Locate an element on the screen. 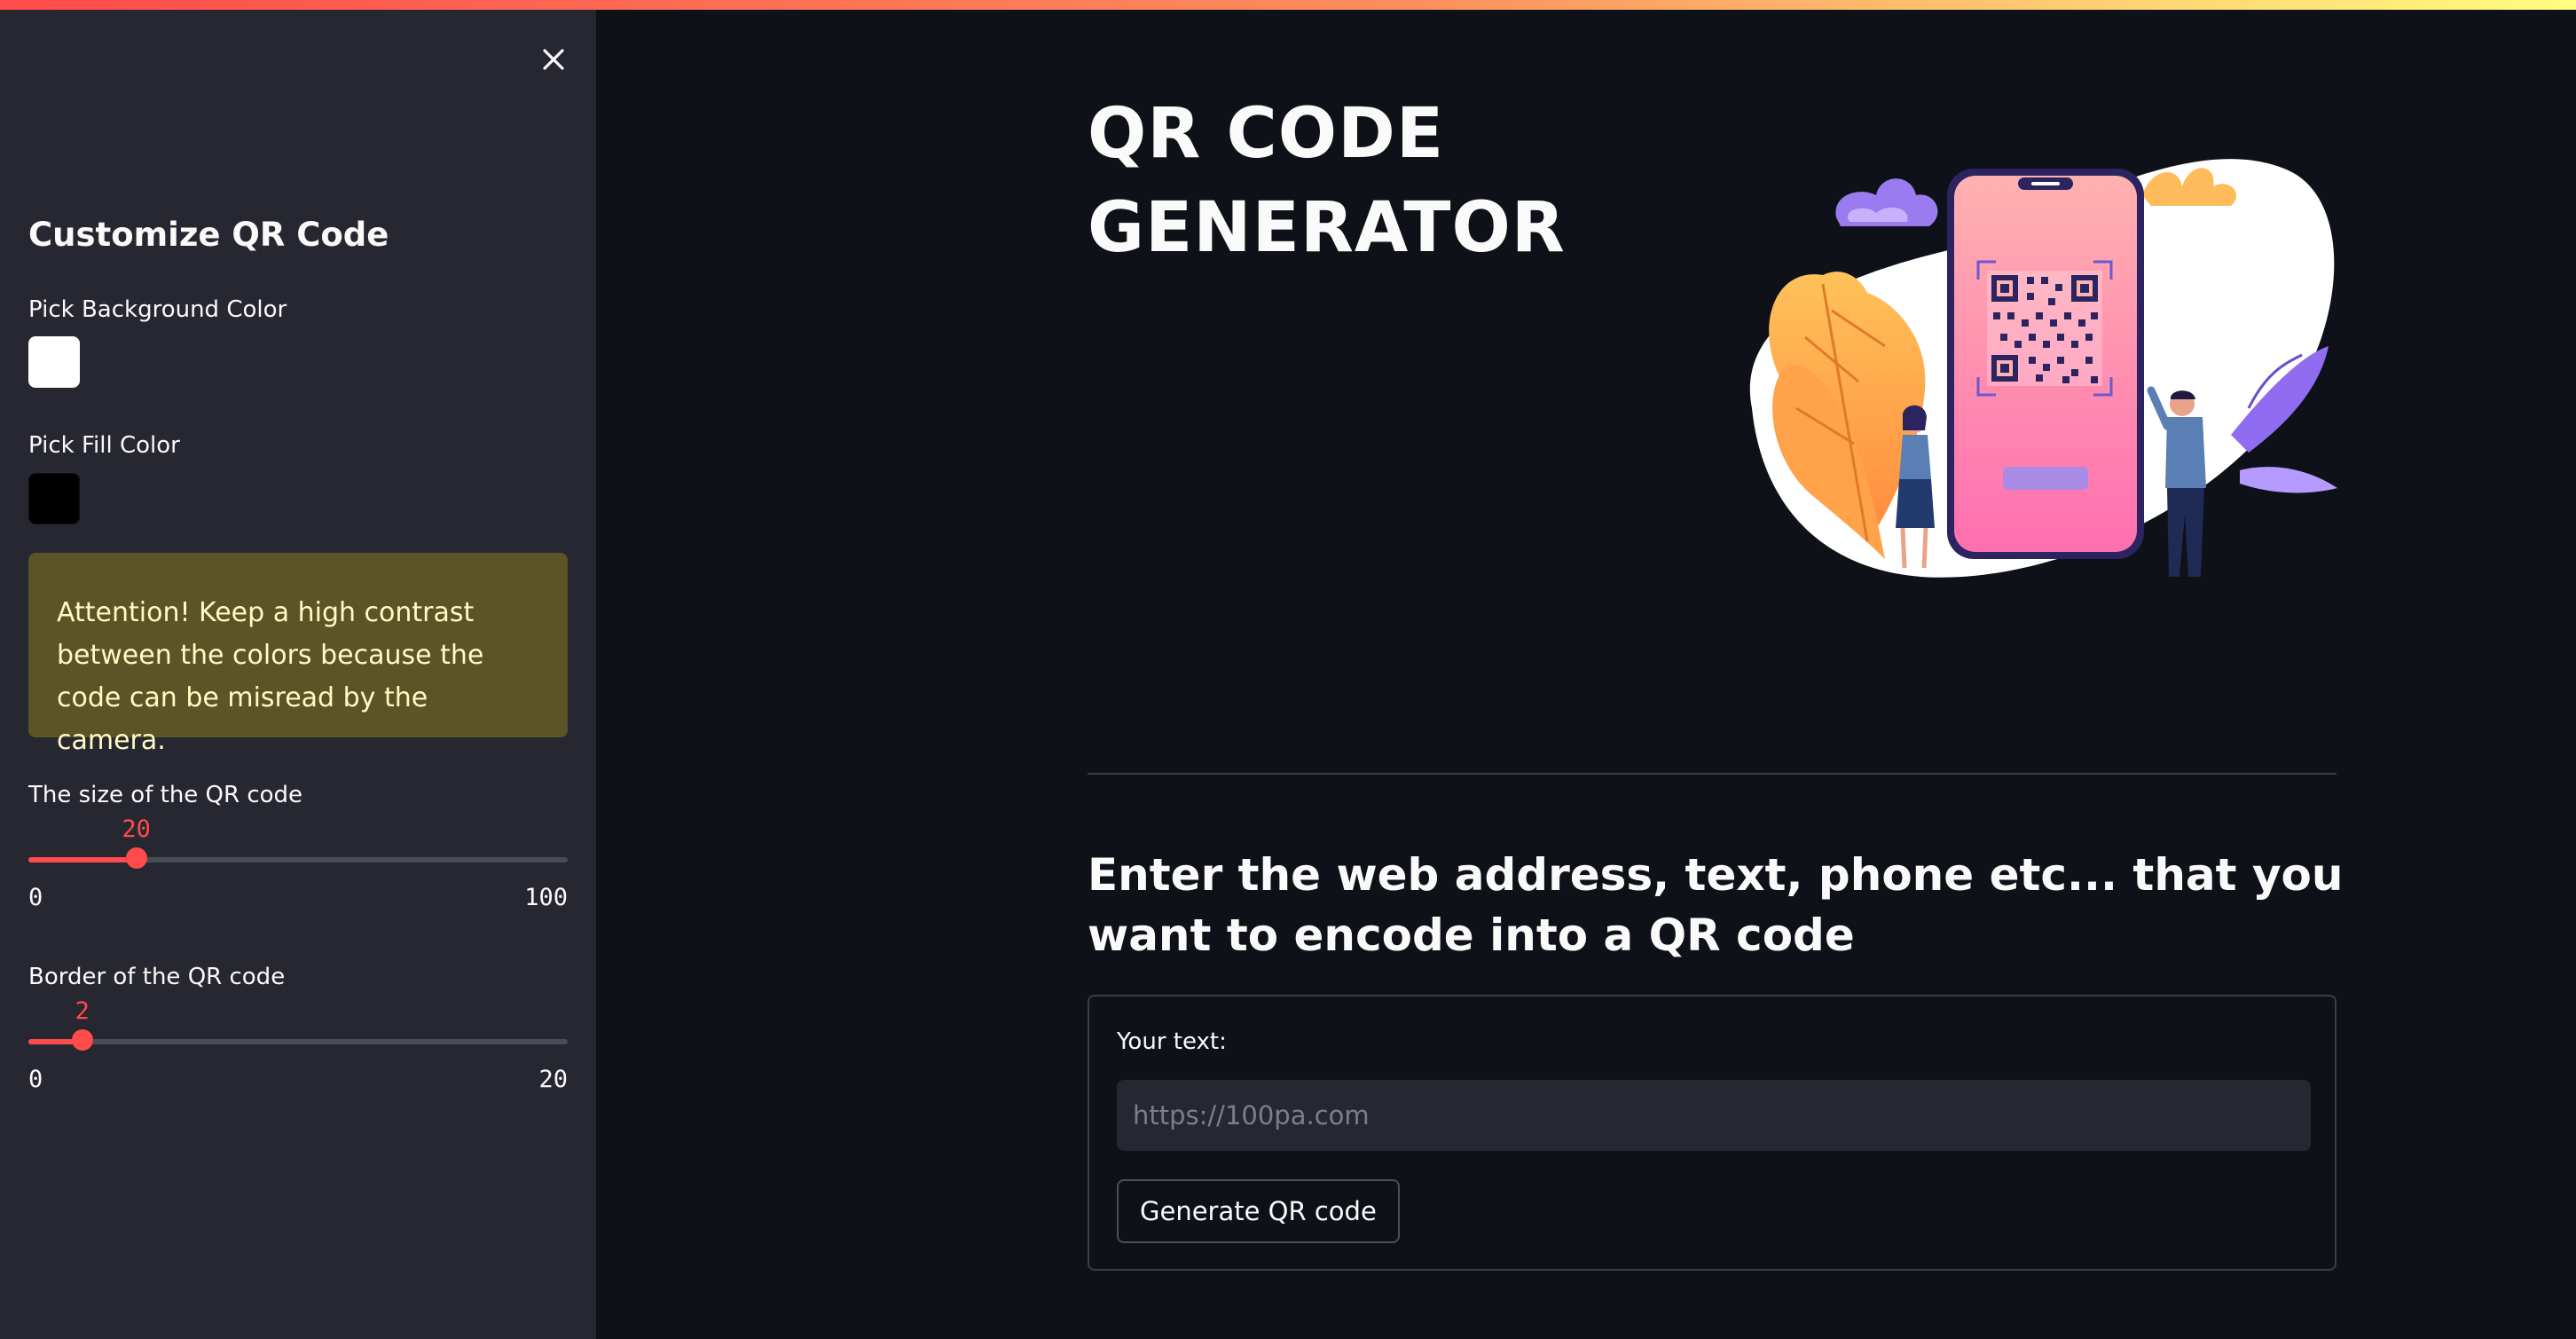 This screenshot has width=2576, height=1339. border-slider-label: Border of the QR code is located at coordinates (157, 977).